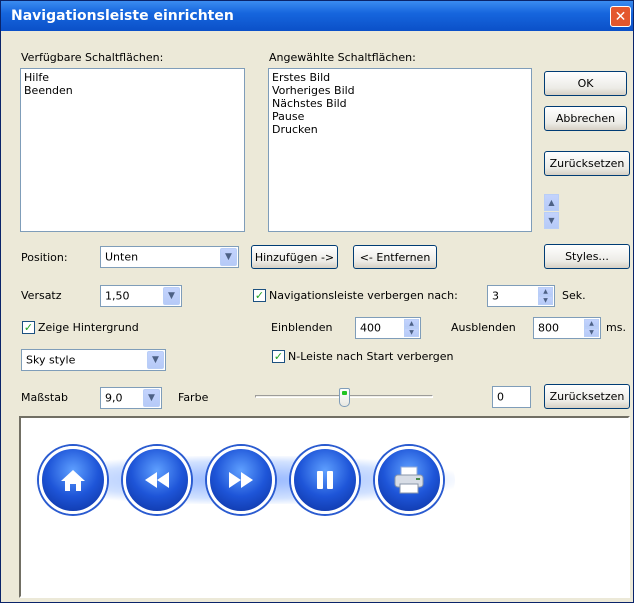 This screenshot has height=603, width=634. Describe the element at coordinates (132, 77) in the screenshot. I see `list-item: Hilfe` at that location.